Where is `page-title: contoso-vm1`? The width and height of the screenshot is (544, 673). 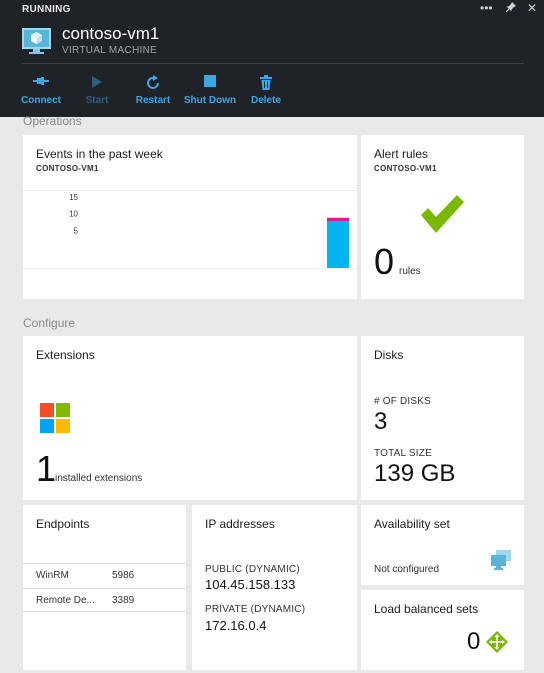
page-title: contoso-vm1 is located at coordinates (111, 33).